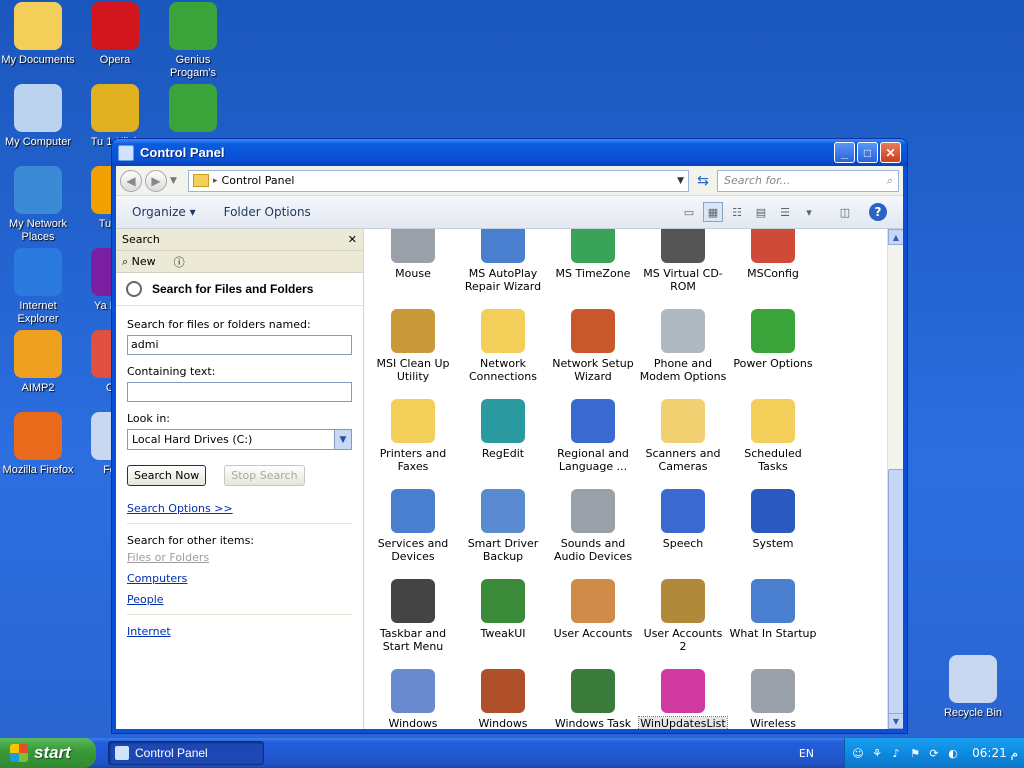 Image resolution: width=1024 pixels, height=768 pixels. I want to click on forward-button: ▶, so click(156, 180).